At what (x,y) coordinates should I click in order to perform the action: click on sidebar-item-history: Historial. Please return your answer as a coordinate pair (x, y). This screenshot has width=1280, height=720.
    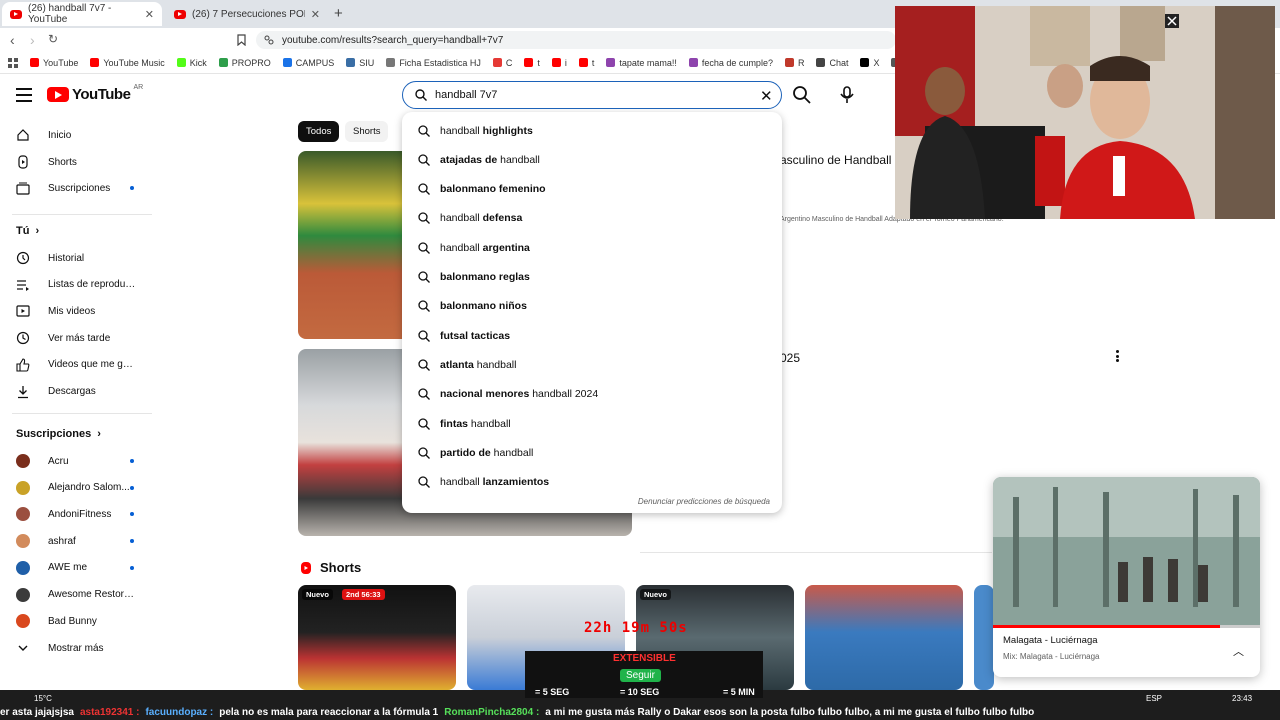
    Looking at the image, I should click on (80, 258).